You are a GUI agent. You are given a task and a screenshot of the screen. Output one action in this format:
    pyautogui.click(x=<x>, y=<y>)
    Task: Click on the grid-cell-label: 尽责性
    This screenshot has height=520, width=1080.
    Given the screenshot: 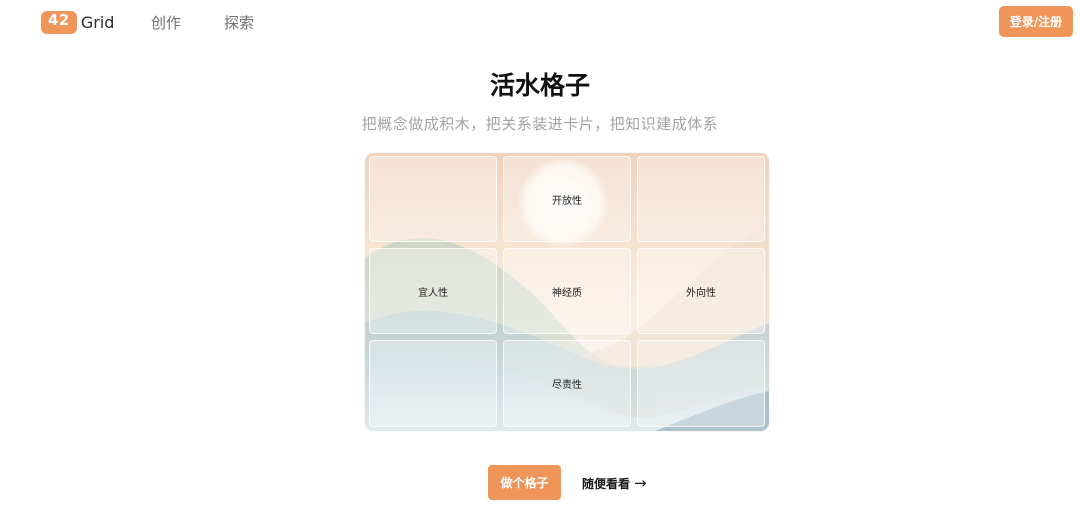 What is the action you would take?
    pyautogui.click(x=567, y=385)
    